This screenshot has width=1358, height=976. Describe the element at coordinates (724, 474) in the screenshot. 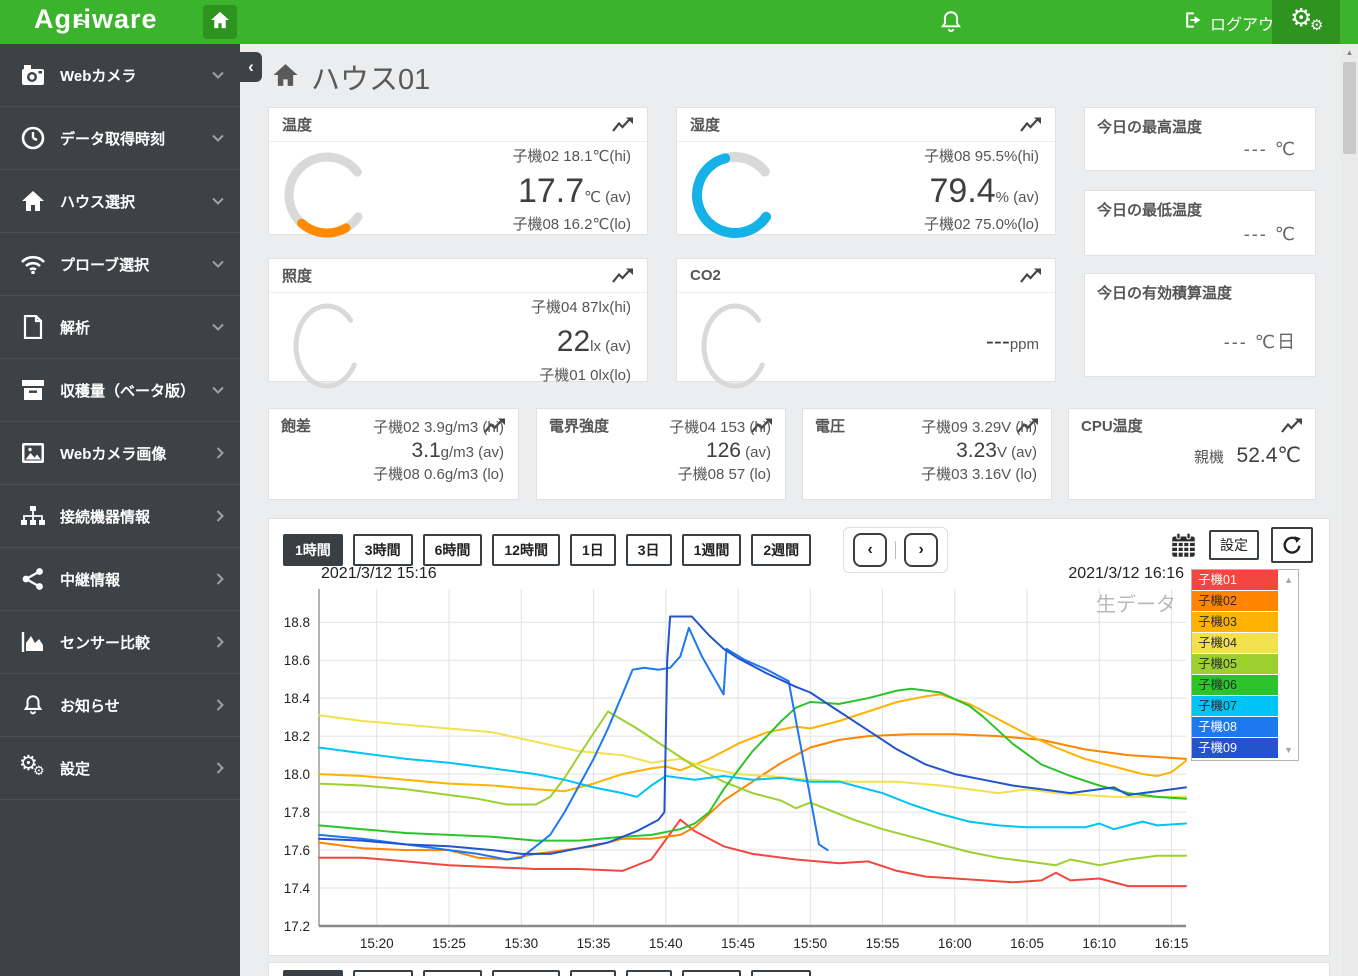

I see `sensor-value-row: 子機08 57 (lo)` at that location.